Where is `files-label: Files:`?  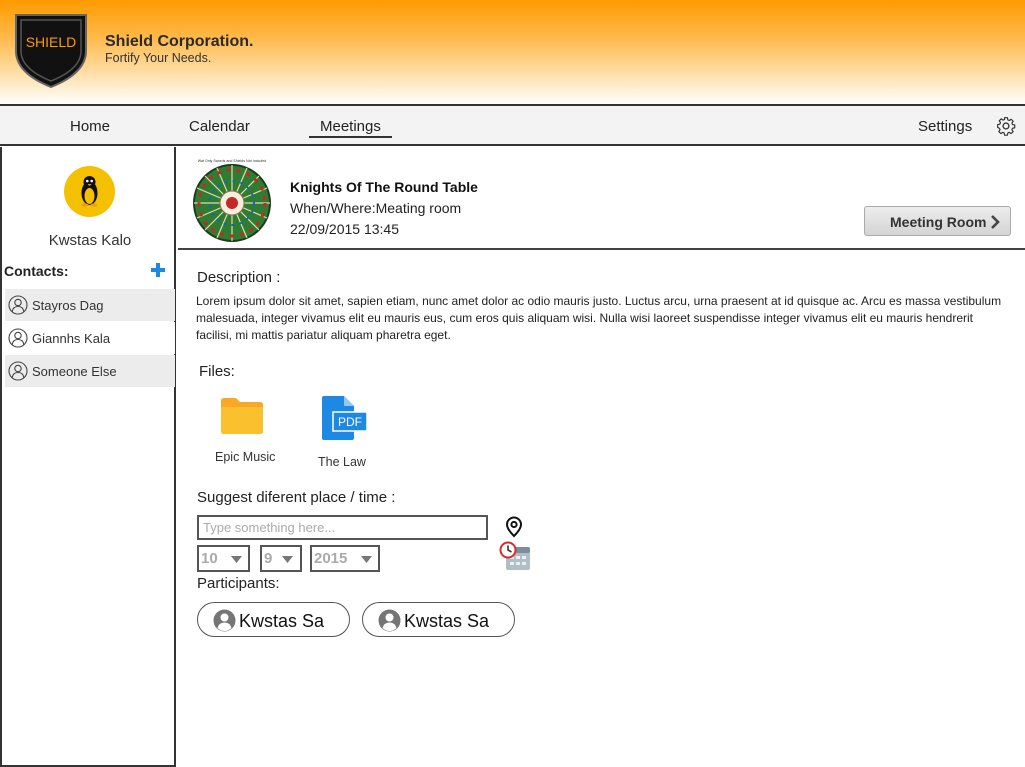 files-label: Files: is located at coordinates (217, 371).